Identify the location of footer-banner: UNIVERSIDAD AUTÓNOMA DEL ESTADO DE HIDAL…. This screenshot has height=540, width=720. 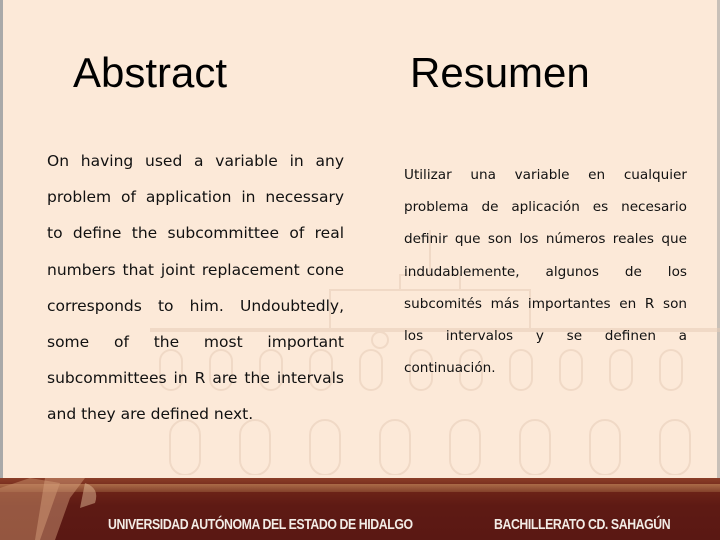
(360, 509).